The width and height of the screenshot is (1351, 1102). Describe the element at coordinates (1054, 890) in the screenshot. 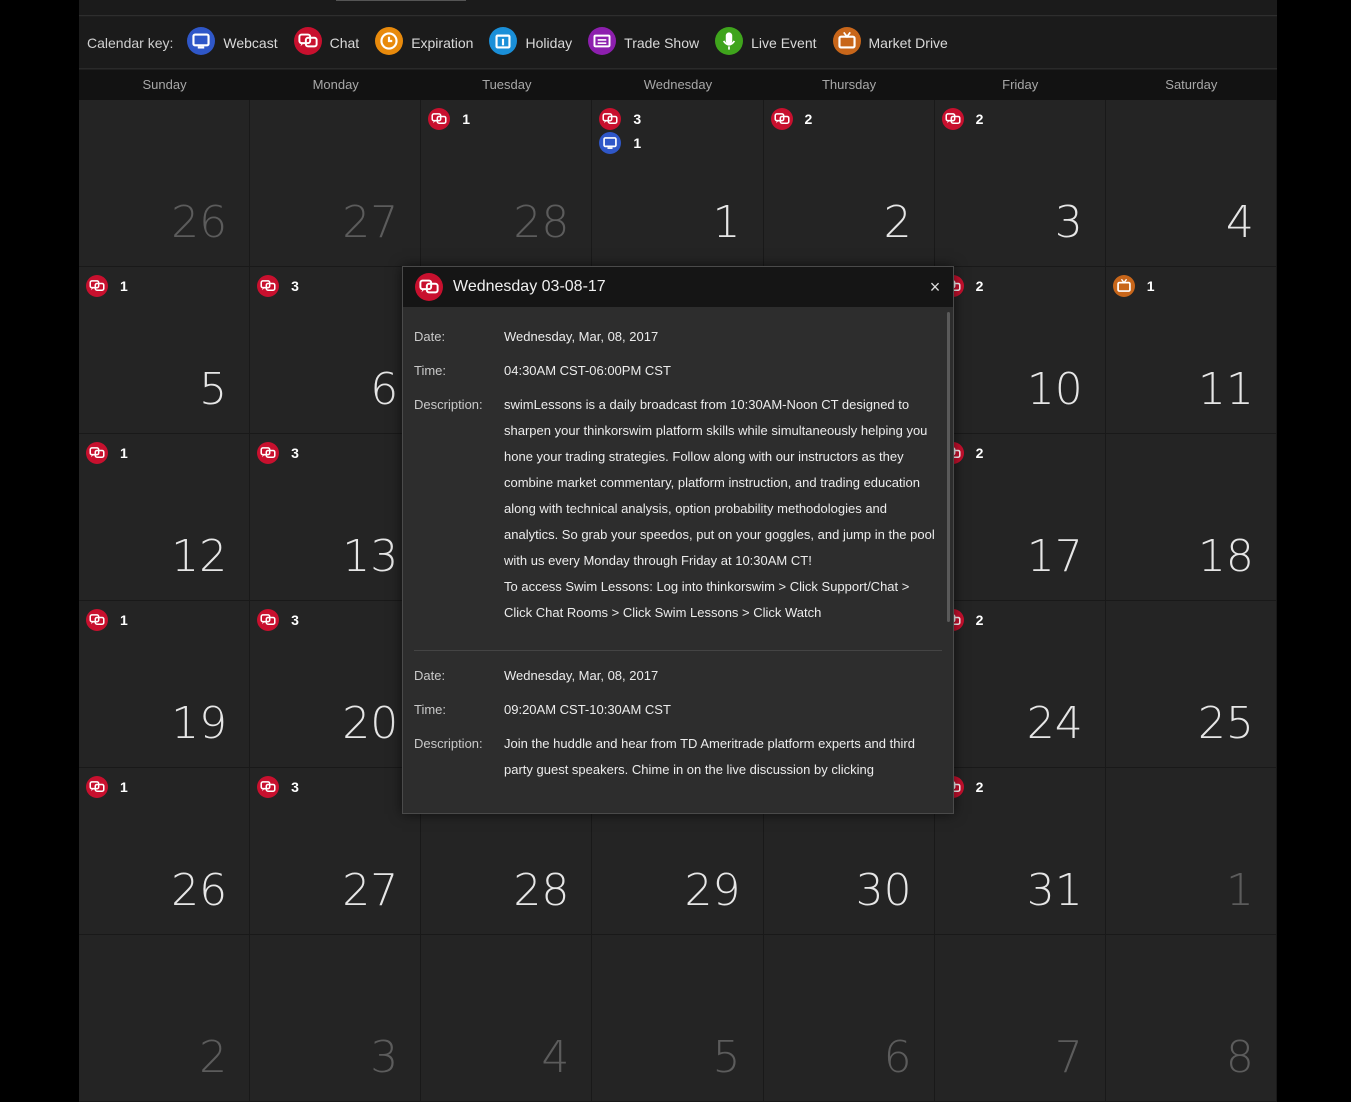

I see `day-number: 31` at that location.